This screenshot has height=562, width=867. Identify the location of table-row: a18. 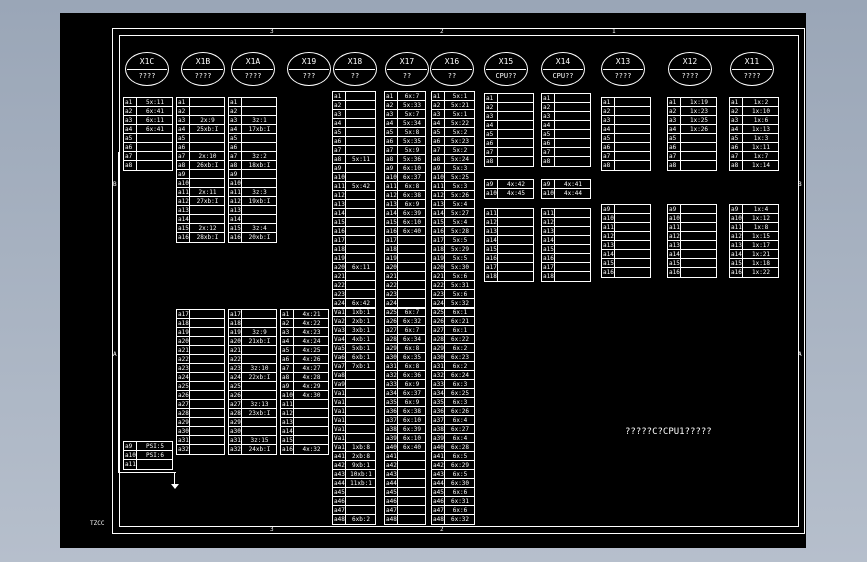
(252, 323).